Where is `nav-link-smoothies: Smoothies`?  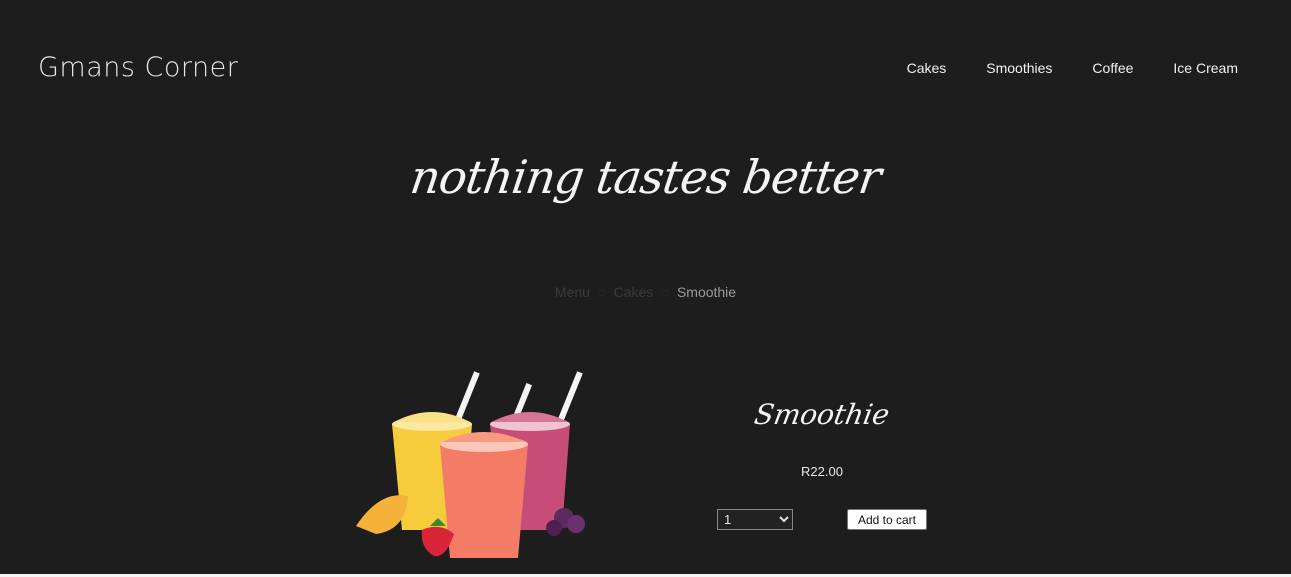
nav-link-smoothies: Smoothies is located at coordinates (1019, 68).